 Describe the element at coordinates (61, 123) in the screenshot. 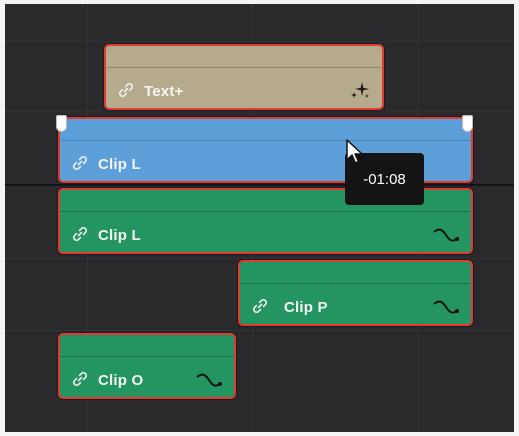

I see `trim-handle-left` at that location.